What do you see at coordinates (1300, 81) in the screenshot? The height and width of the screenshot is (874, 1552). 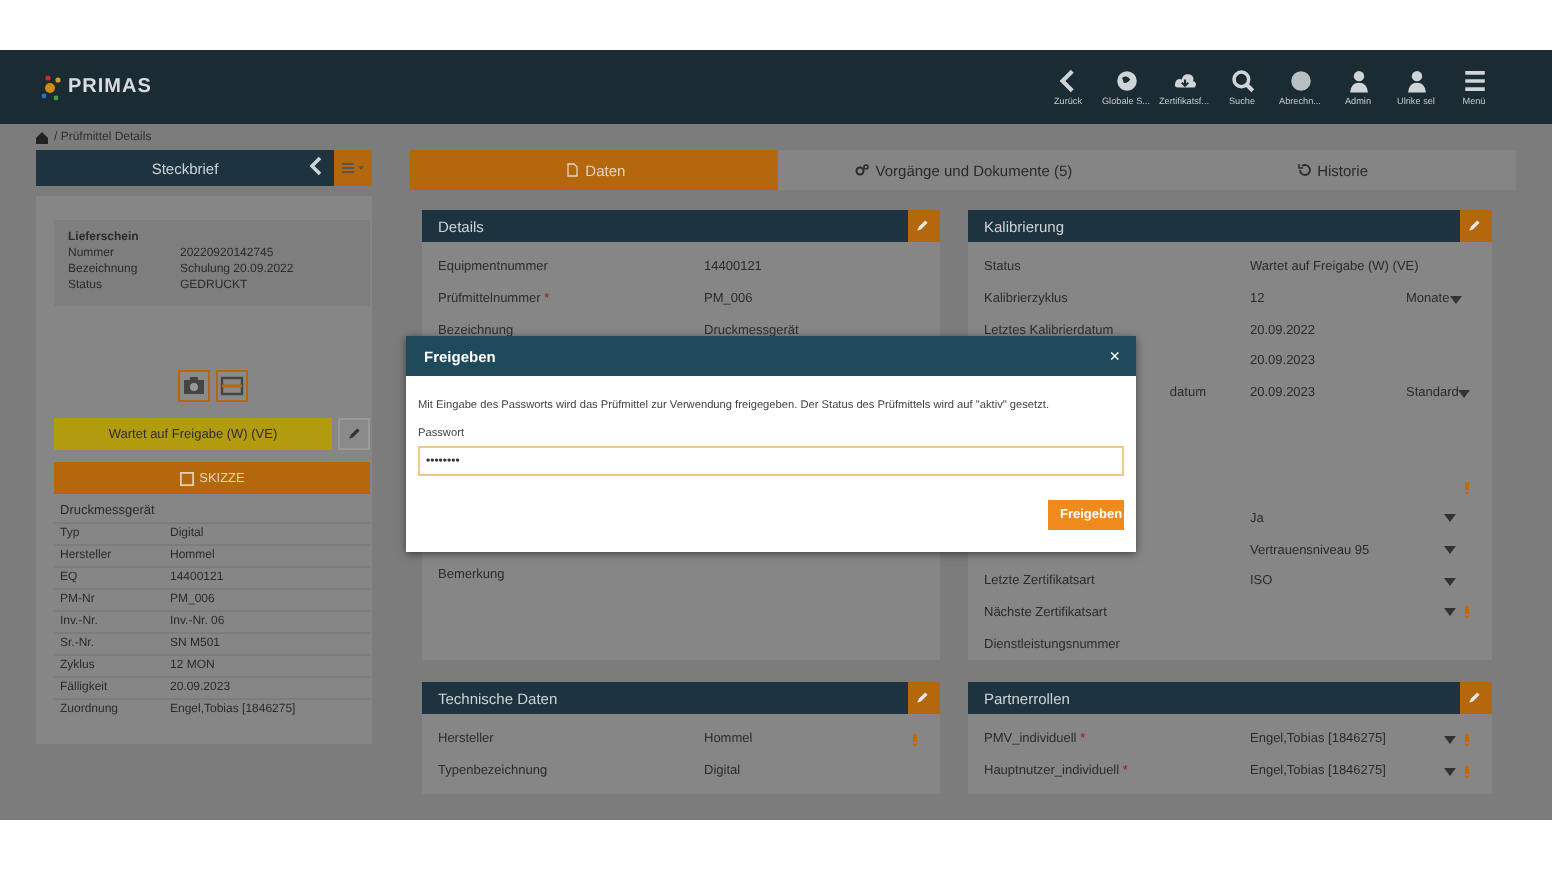 I see `circle-icon` at bounding box center [1300, 81].